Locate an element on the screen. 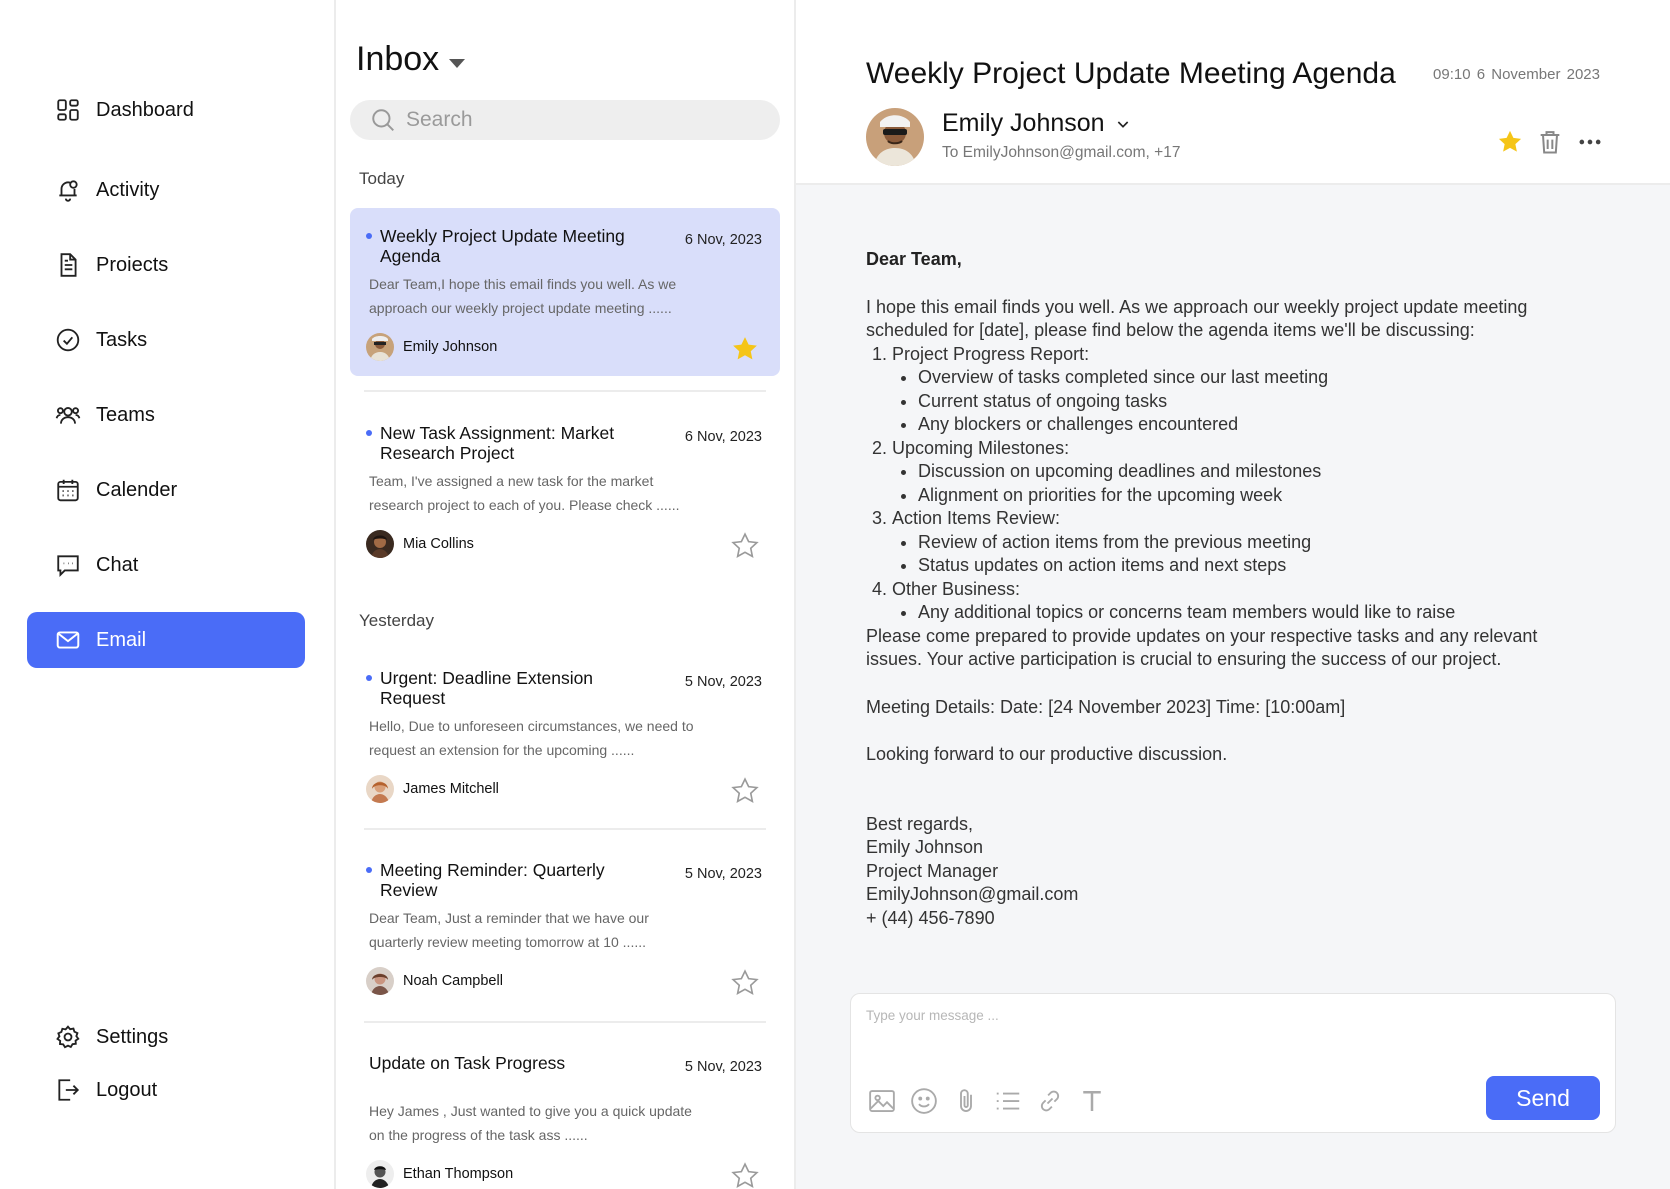  mail-subject: Meeting Reminder: Quarterly Review is located at coordinates (492, 880).